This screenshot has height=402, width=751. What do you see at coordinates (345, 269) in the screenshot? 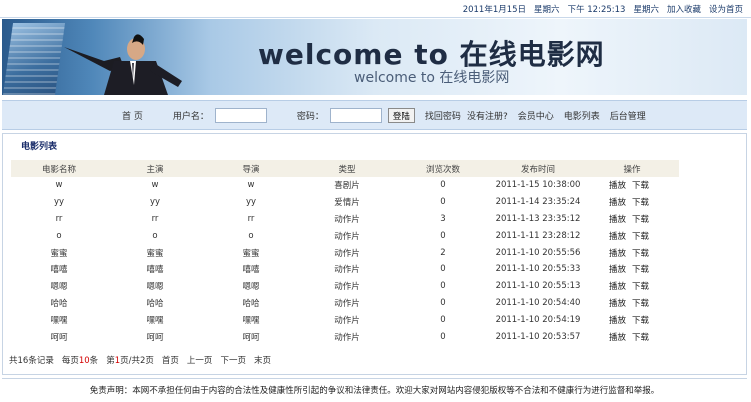
I see `table-row: 嘻嘻 嘻嘻 嘻嘻 动作片 0 2011-1-10 20:55:33 播放 下载` at bounding box center [345, 269].